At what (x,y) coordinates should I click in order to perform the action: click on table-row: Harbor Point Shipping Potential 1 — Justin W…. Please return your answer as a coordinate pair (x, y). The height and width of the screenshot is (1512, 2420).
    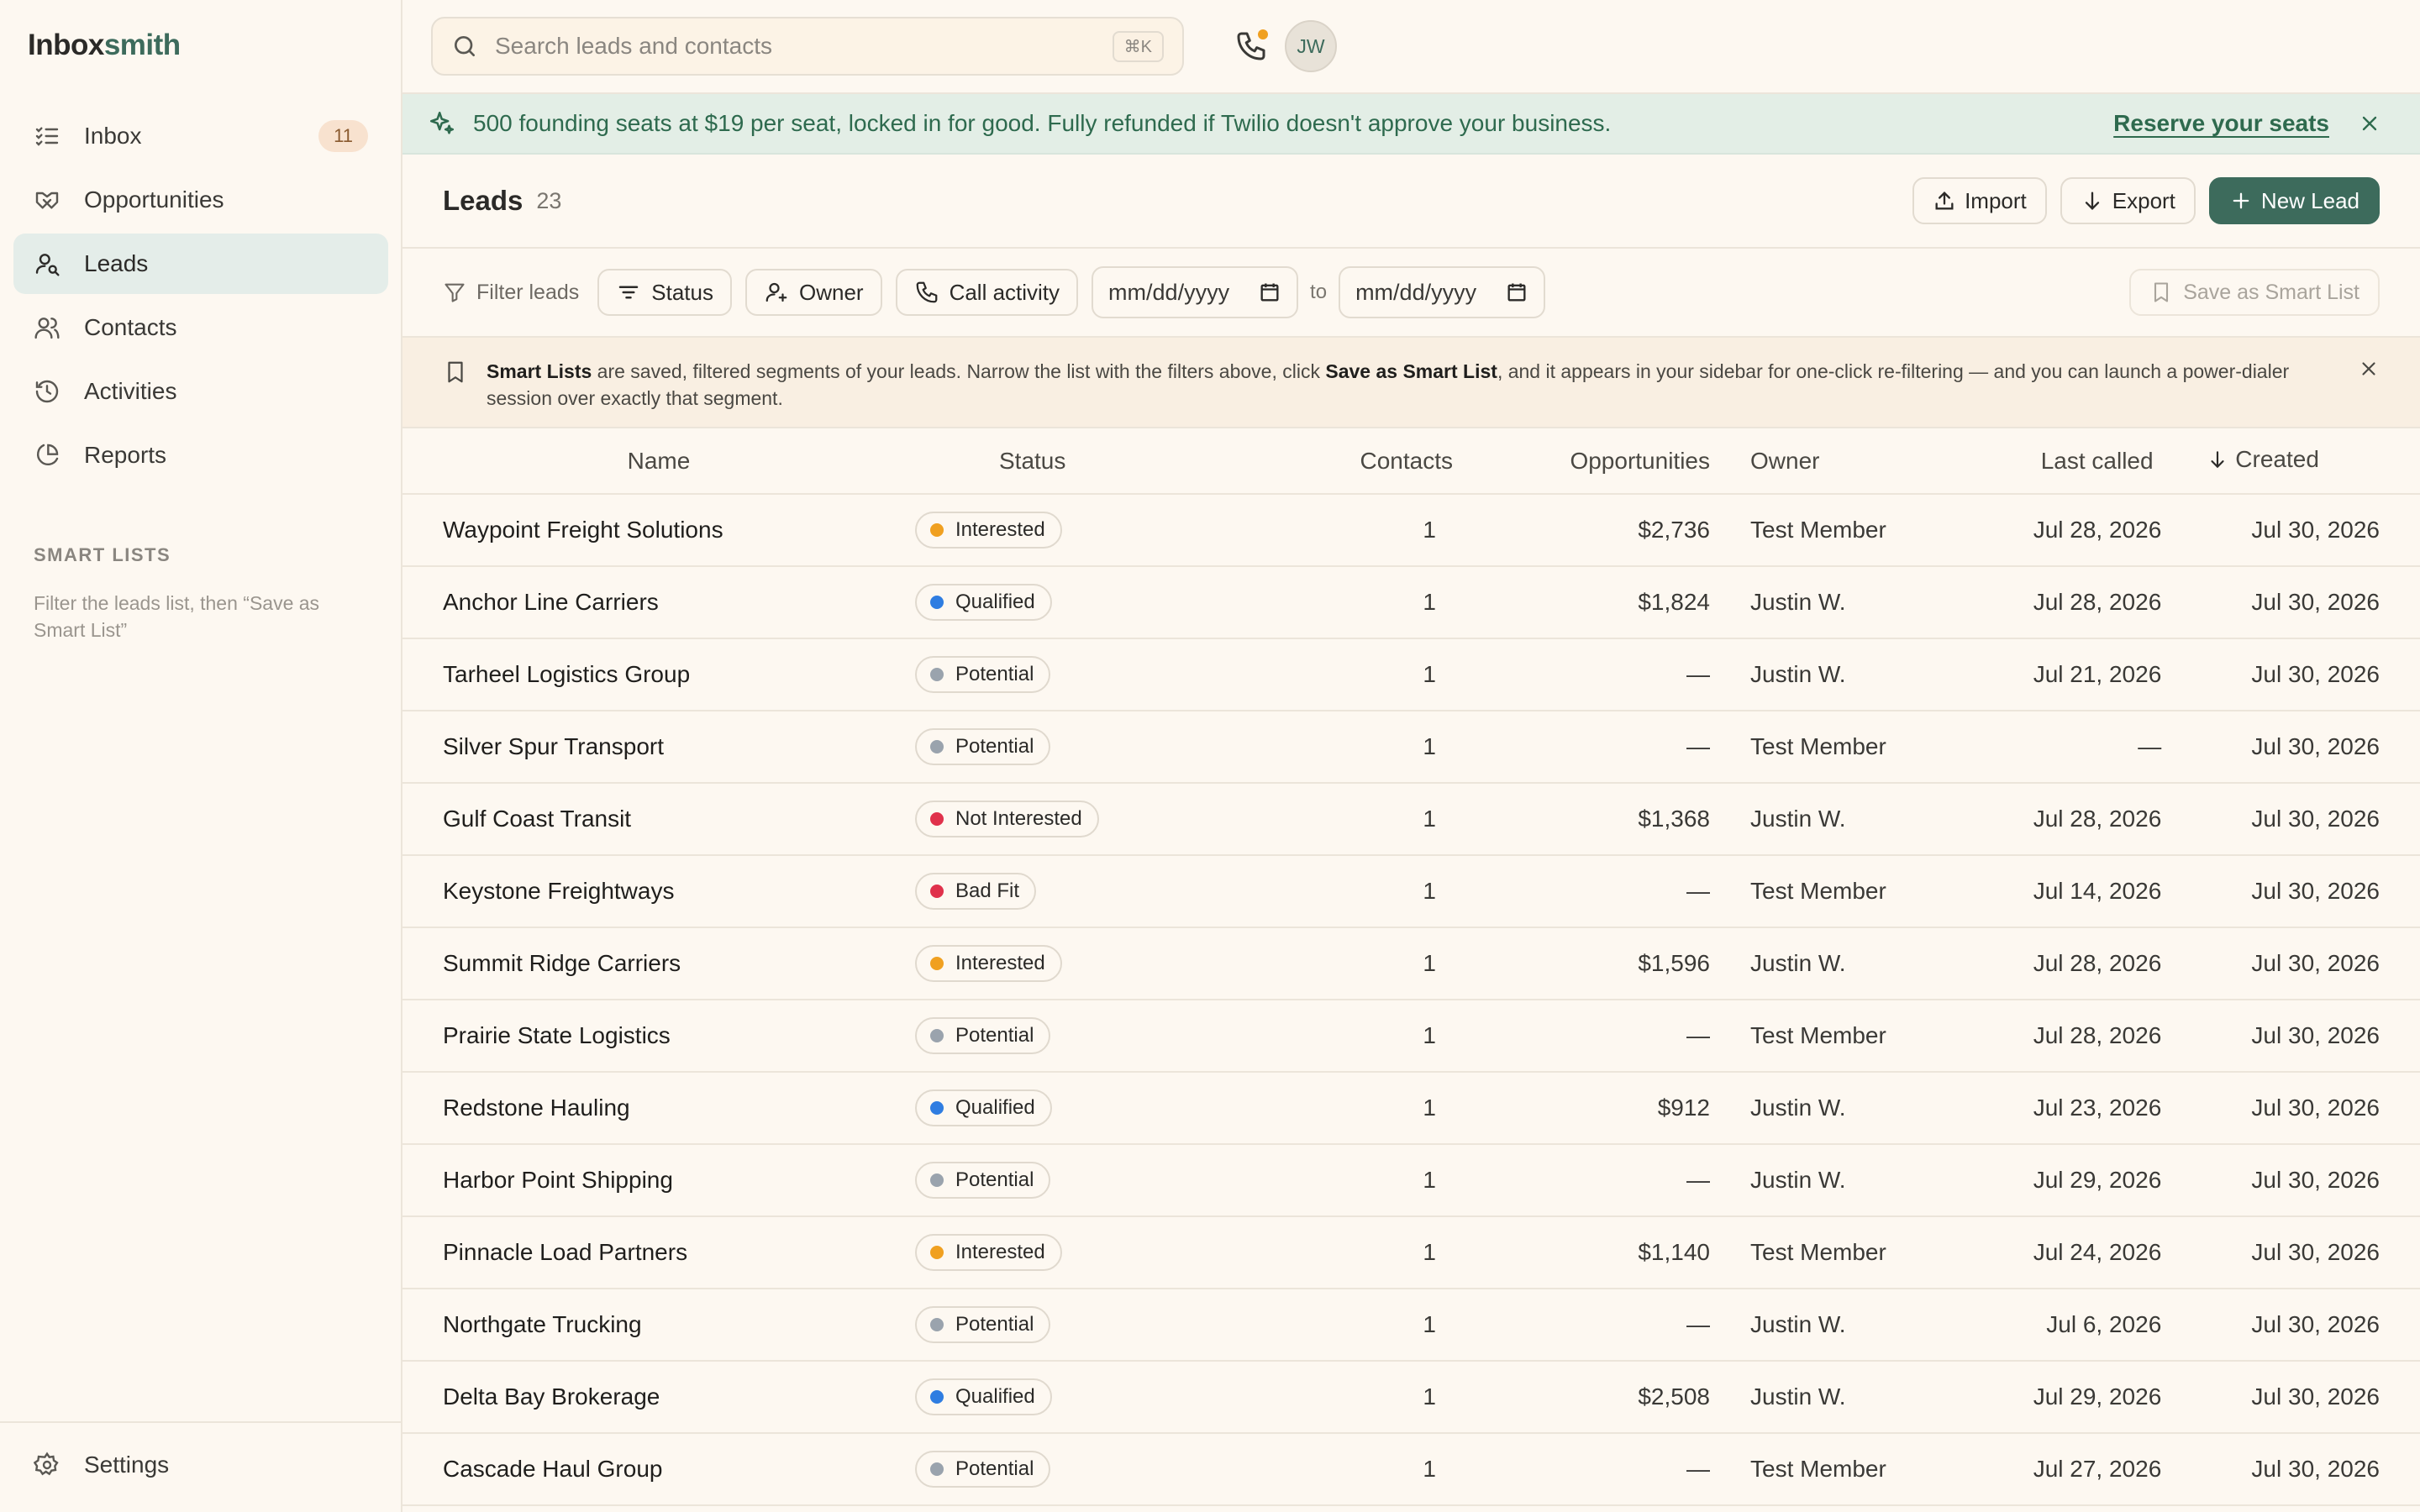
    Looking at the image, I should click on (1411, 1180).